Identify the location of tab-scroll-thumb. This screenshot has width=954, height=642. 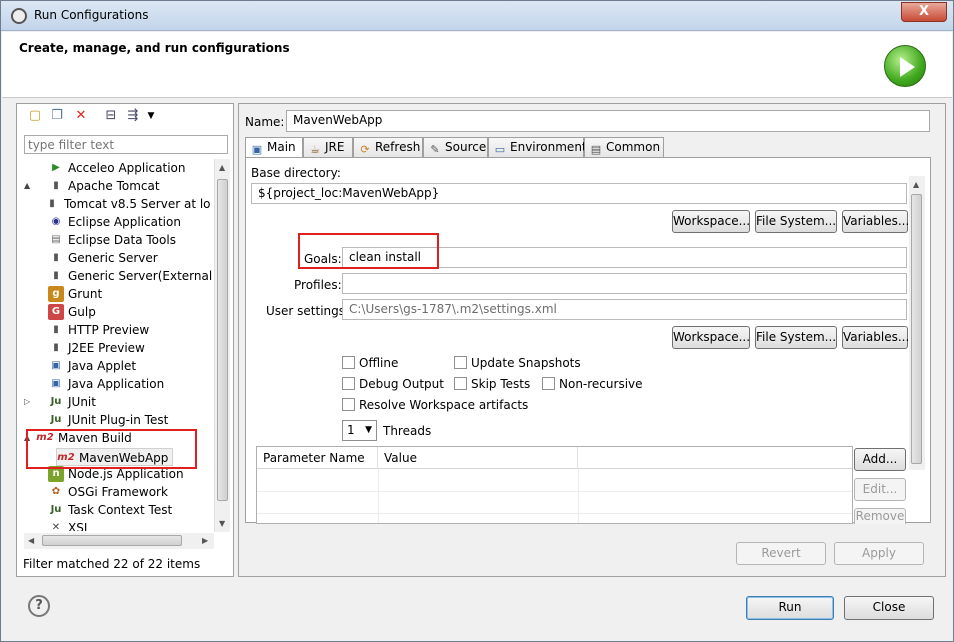
(916, 329).